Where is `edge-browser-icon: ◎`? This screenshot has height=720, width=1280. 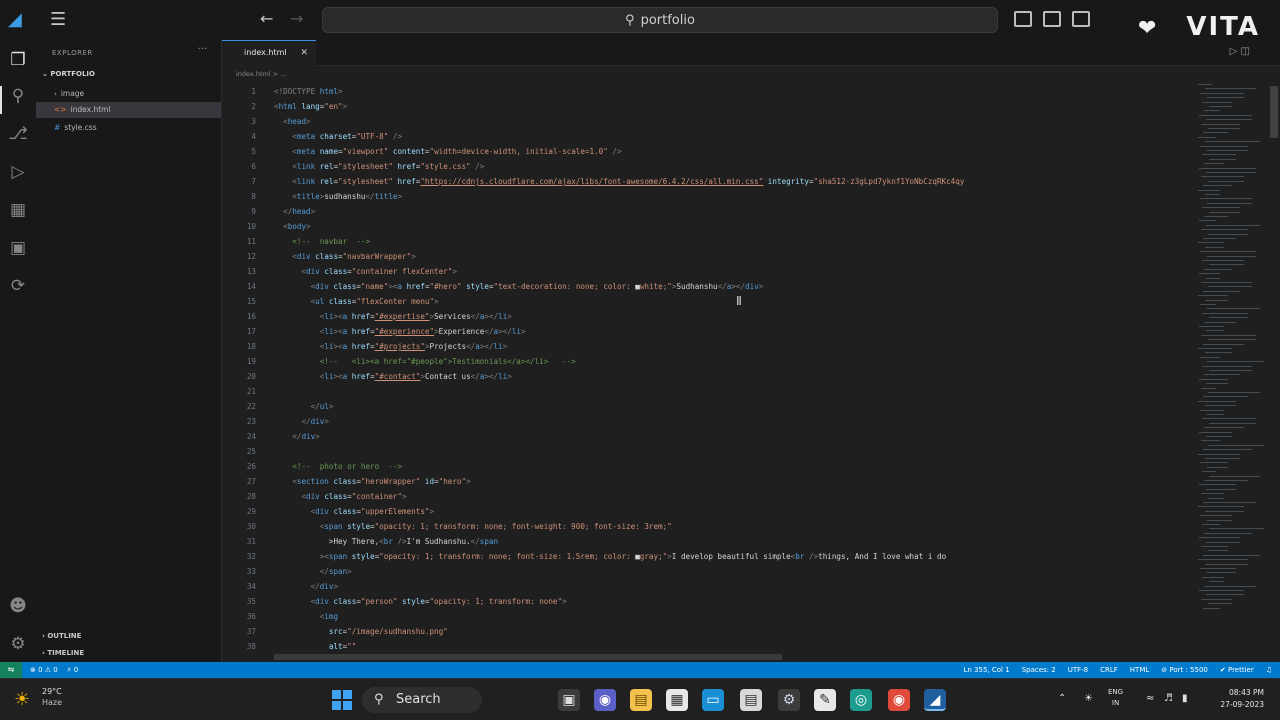
edge-browser-icon: ◎ is located at coordinates (861, 700).